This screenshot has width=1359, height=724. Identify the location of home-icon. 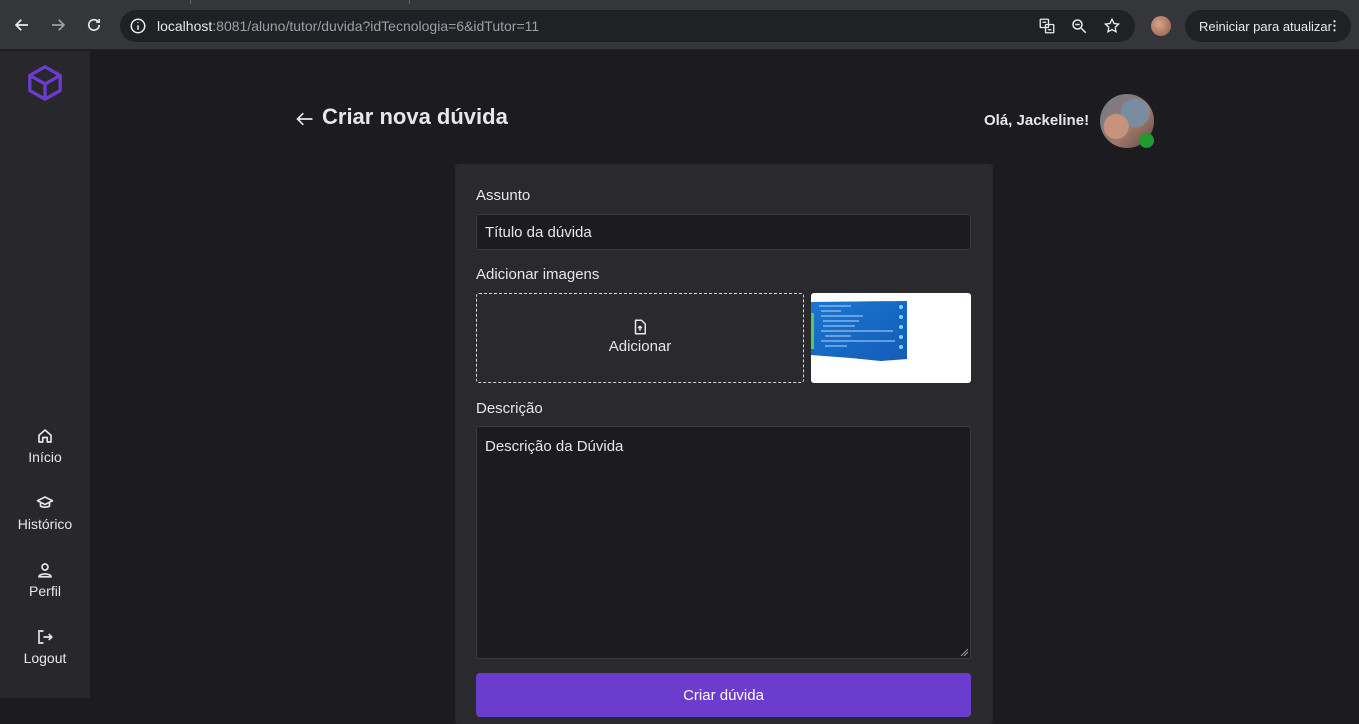
(45, 436).